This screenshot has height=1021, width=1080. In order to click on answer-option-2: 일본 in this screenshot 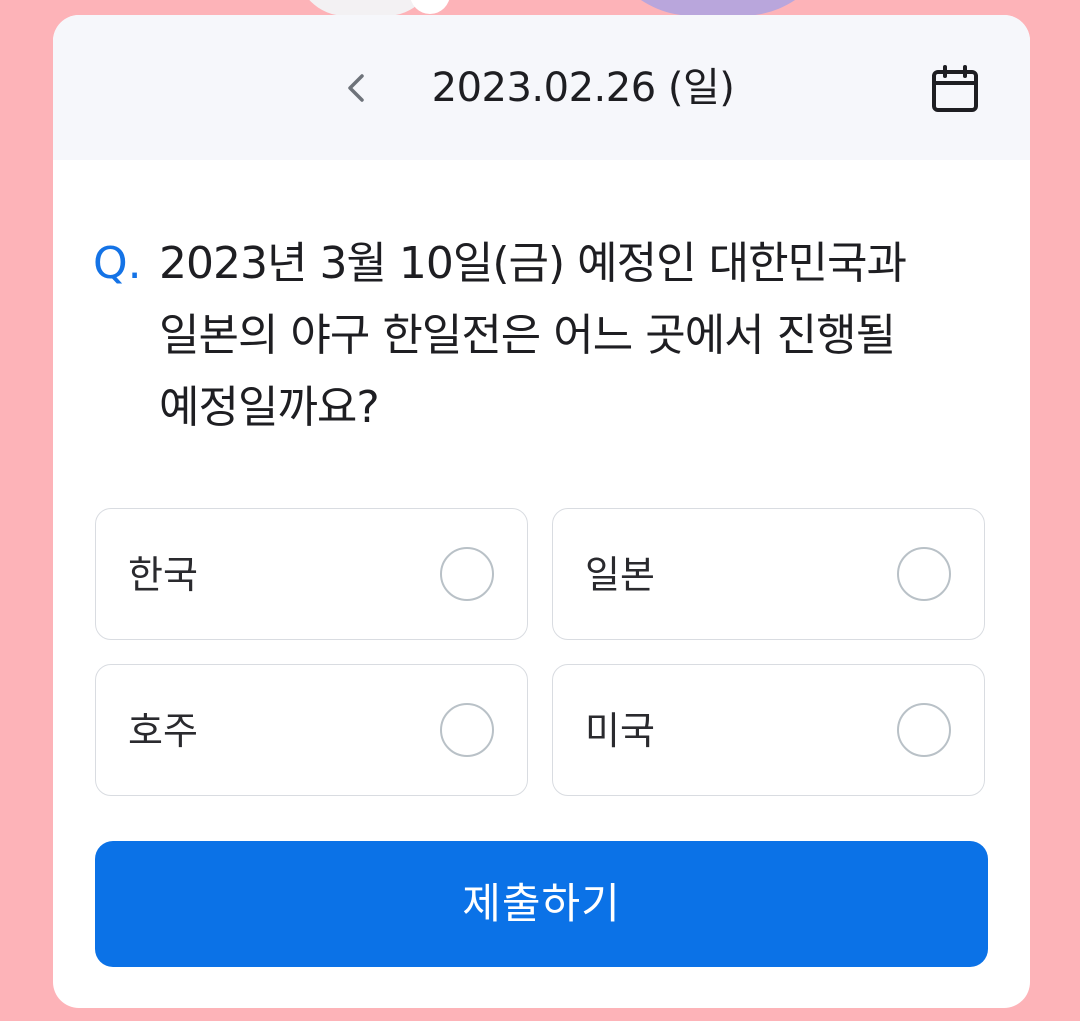, I will do `click(768, 574)`.